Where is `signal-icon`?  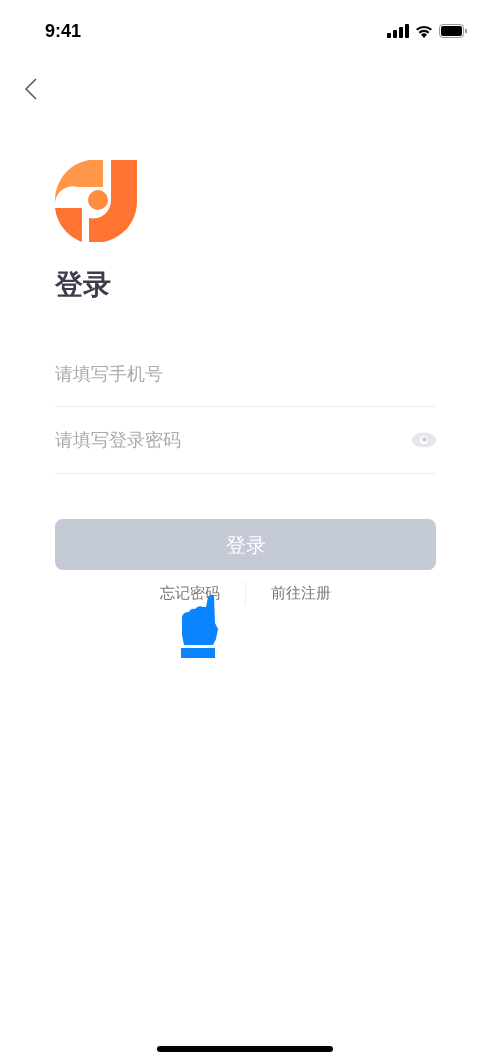
signal-icon is located at coordinates (398, 31).